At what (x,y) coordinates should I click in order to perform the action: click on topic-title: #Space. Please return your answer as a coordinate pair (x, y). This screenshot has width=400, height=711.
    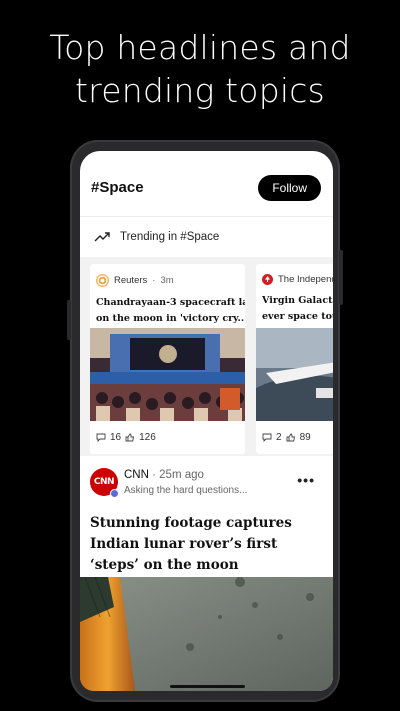
    Looking at the image, I should click on (117, 187).